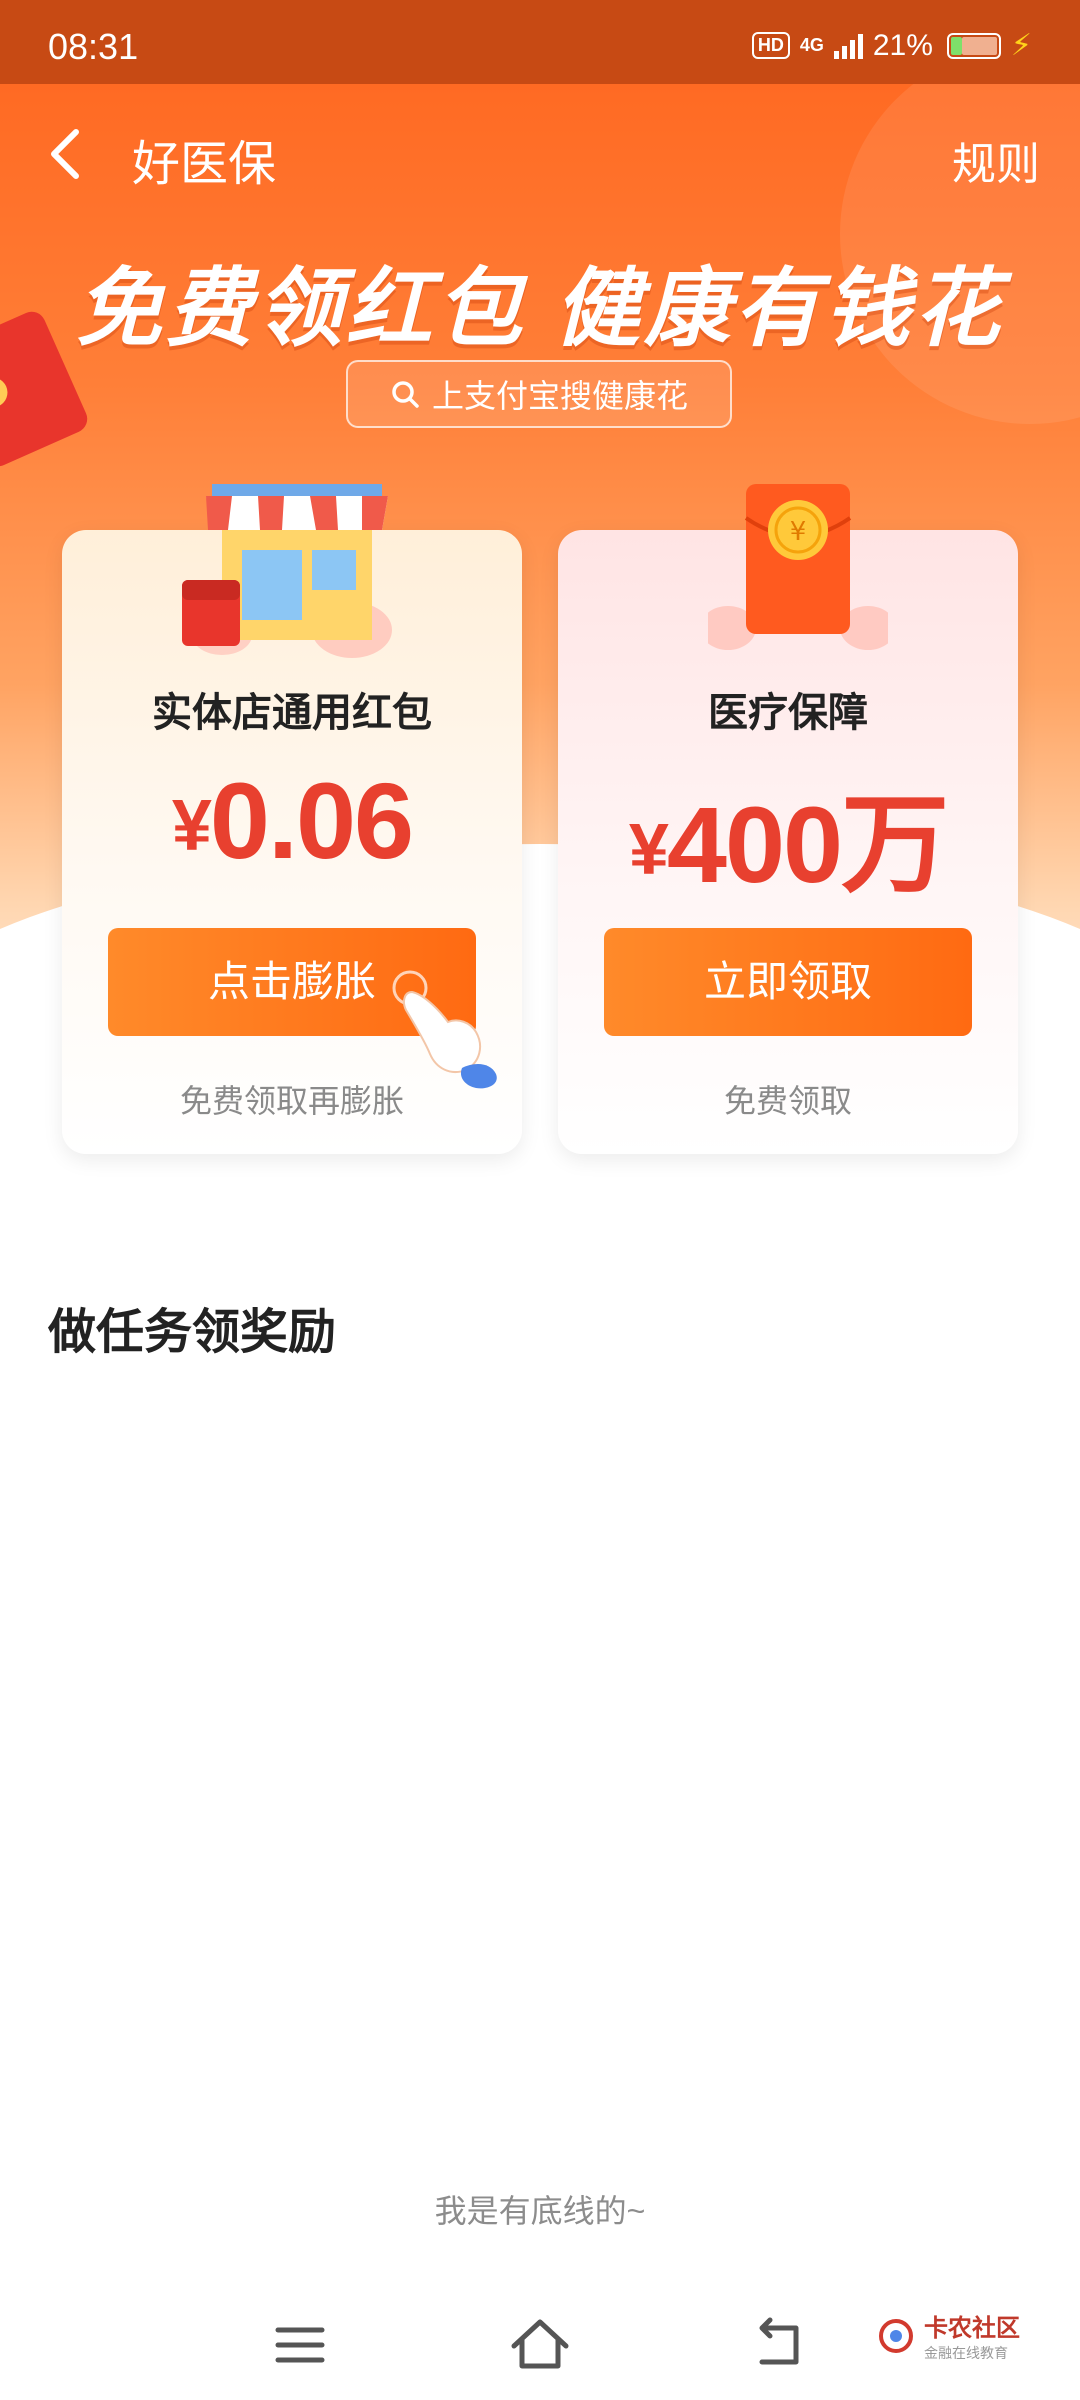 Image resolution: width=1080 pixels, height=2400 pixels. Describe the element at coordinates (559, 396) in the screenshot. I see `search-hint-text: 上支付宝搜健康花` at that location.